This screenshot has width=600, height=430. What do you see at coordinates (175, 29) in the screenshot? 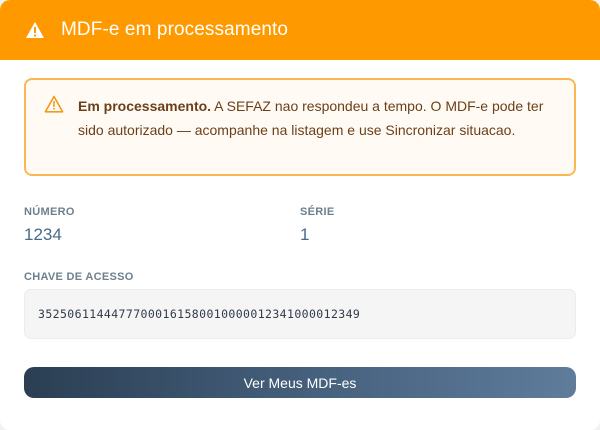
I see `dialog-title: MDF-e em processamento` at bounding box center [175, 29].